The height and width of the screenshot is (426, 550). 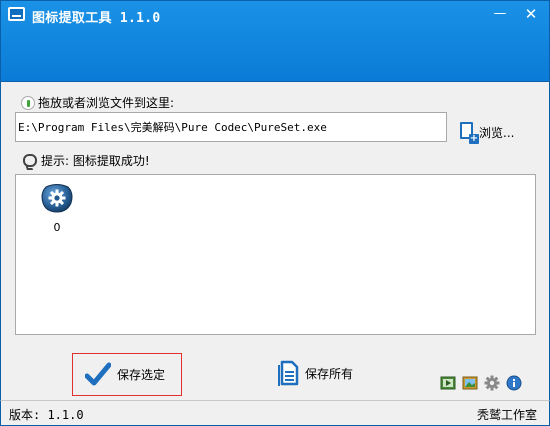 What do you see at coordinates (469, 133) in the screenshot?
I see `add-file-icon: +` at bounding box center [469, 133].